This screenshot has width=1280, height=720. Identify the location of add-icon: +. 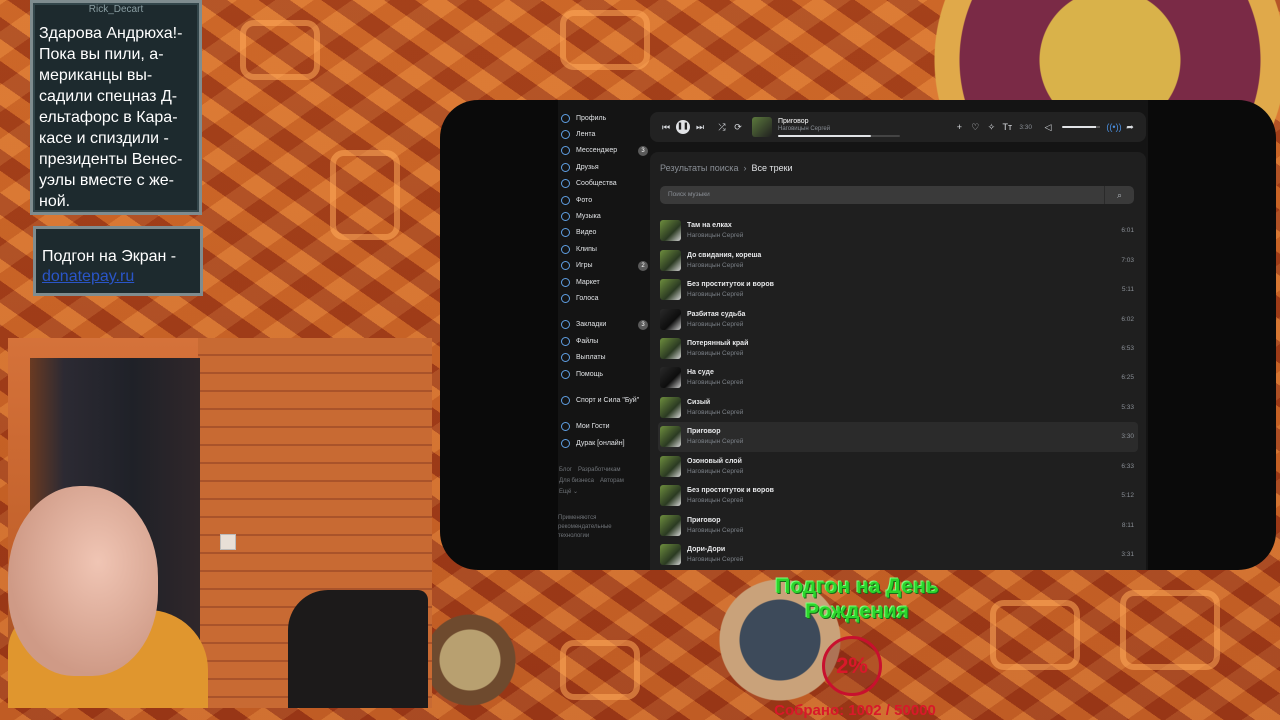
(959, 127).